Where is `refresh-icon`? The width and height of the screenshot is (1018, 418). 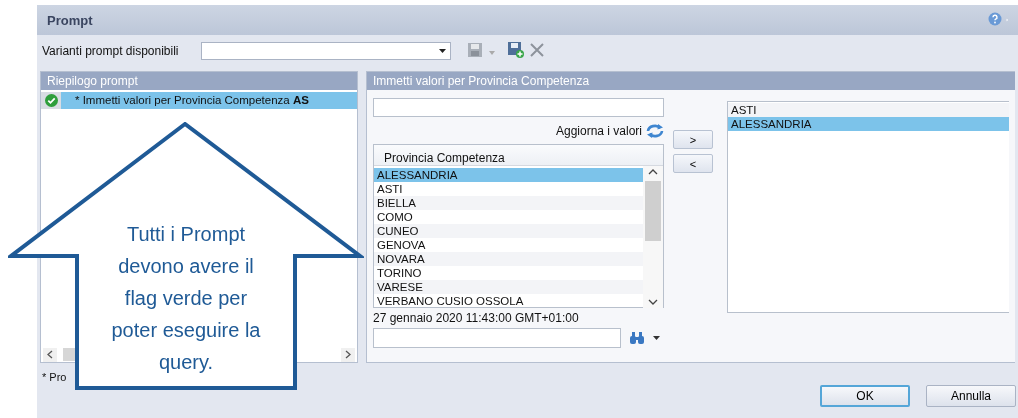 refresh-icon is located at coordinates (655, 131).